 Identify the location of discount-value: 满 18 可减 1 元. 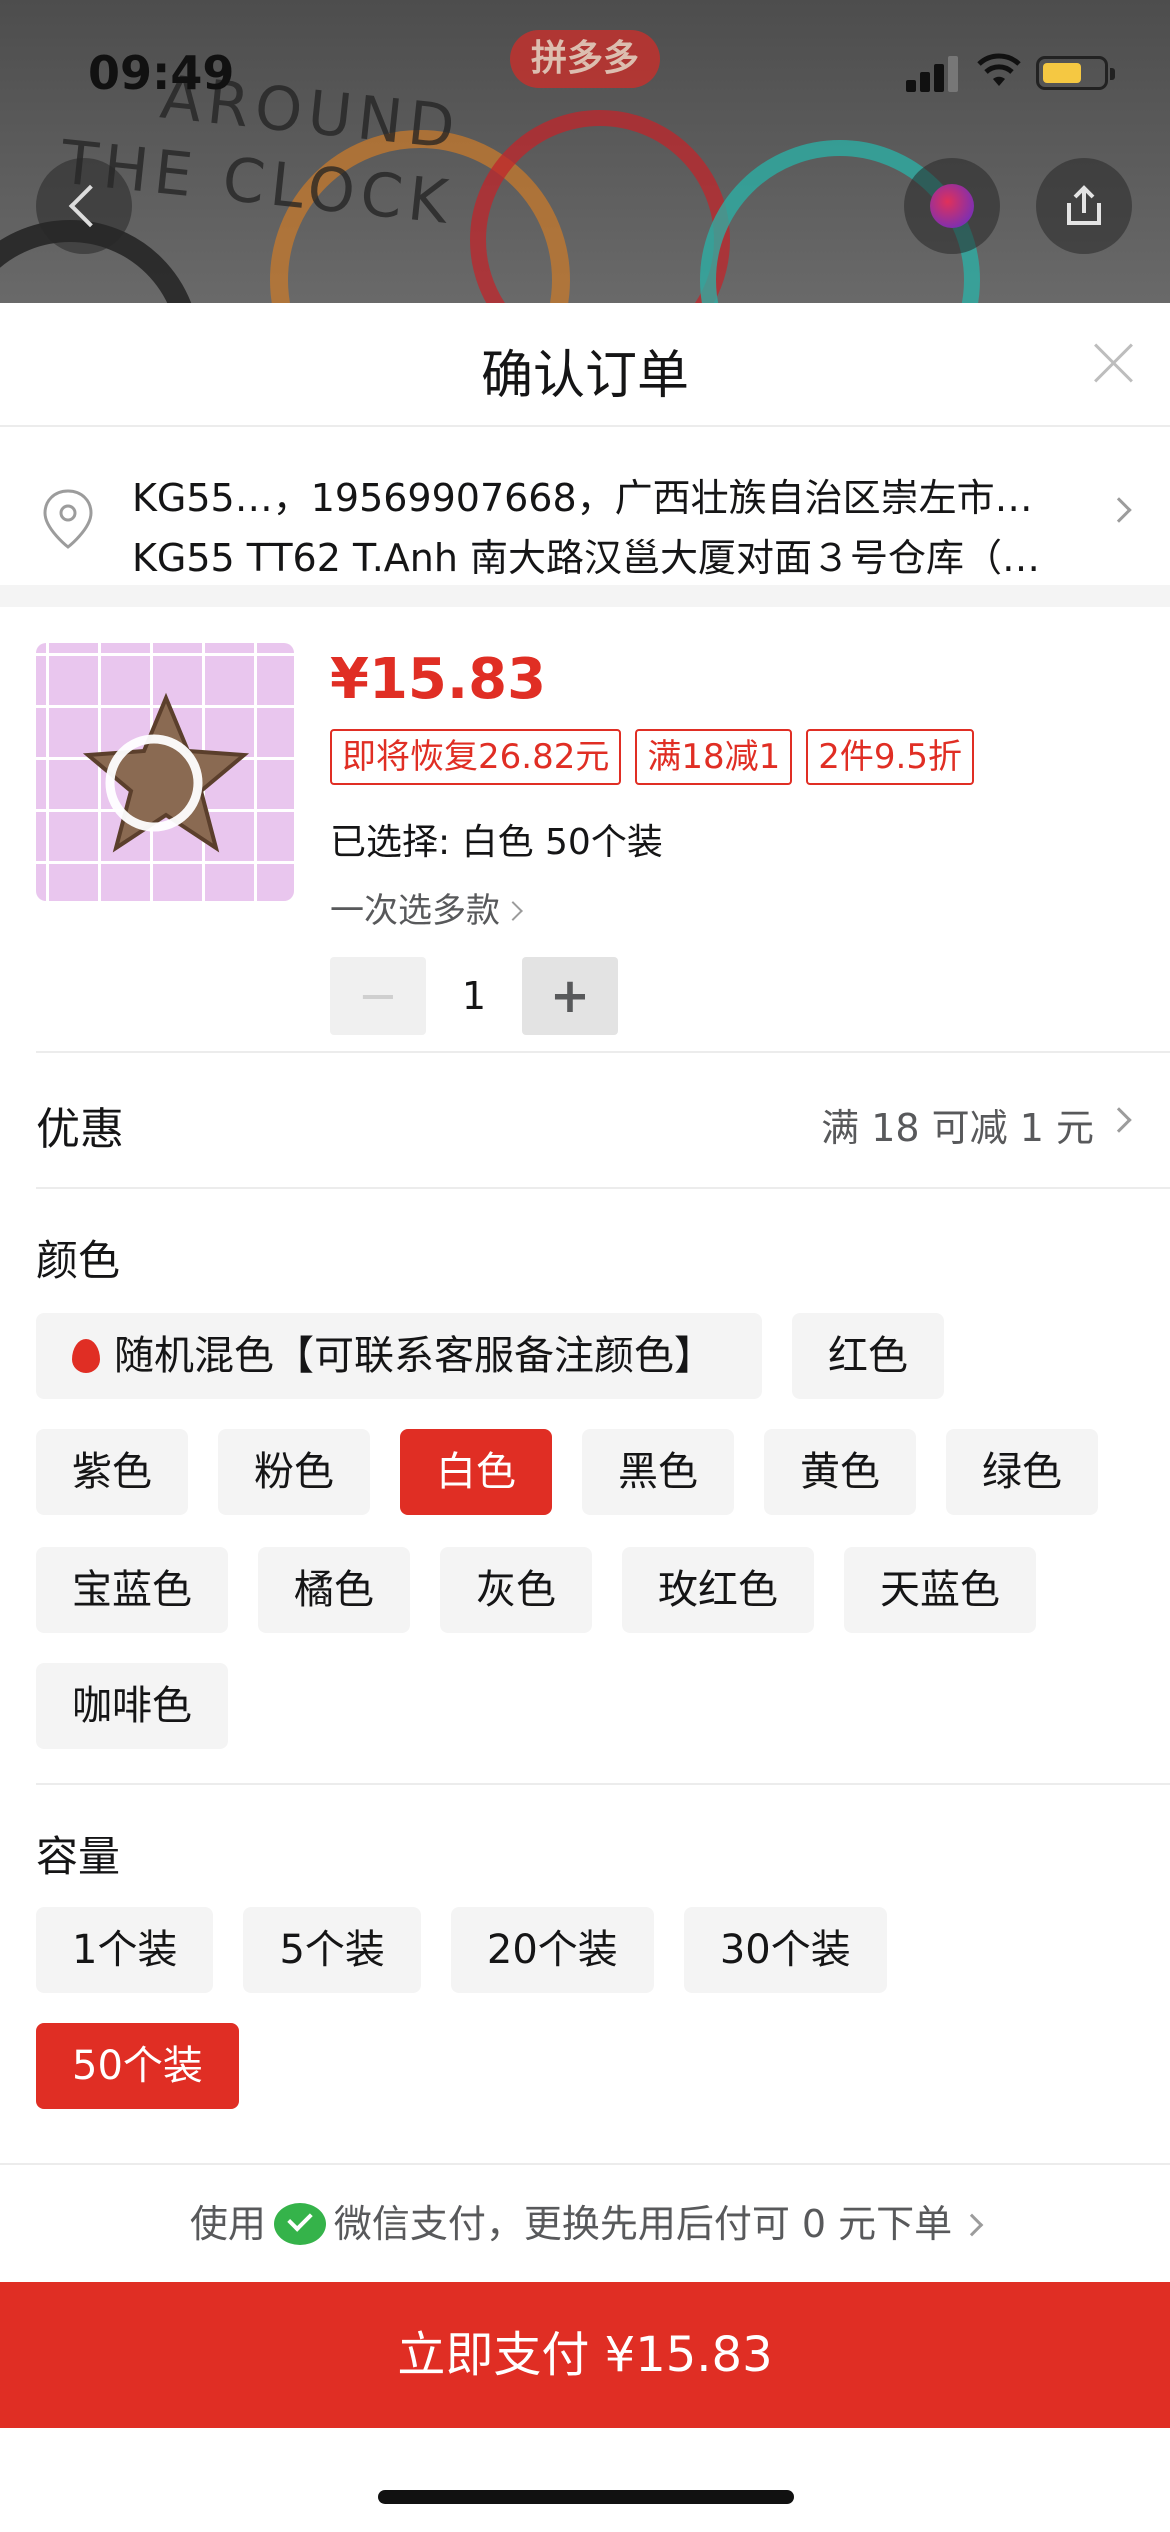
(957, 1128).